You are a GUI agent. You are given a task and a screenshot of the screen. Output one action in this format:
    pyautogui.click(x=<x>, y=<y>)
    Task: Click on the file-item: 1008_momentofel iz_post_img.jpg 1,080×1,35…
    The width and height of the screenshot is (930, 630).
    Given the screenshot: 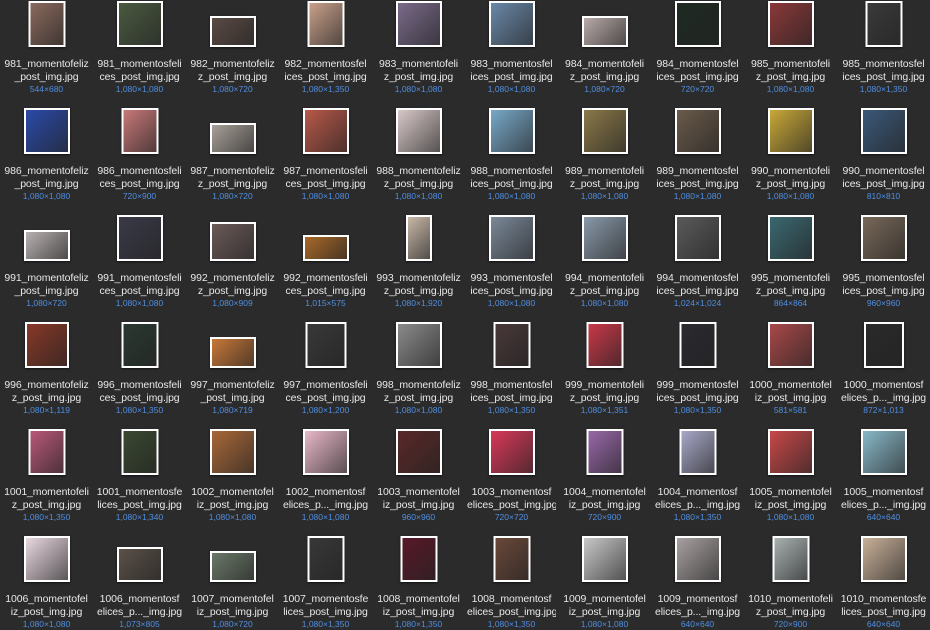 What is the action you would take?
    pyautogui.click(x=418, y=582)
    